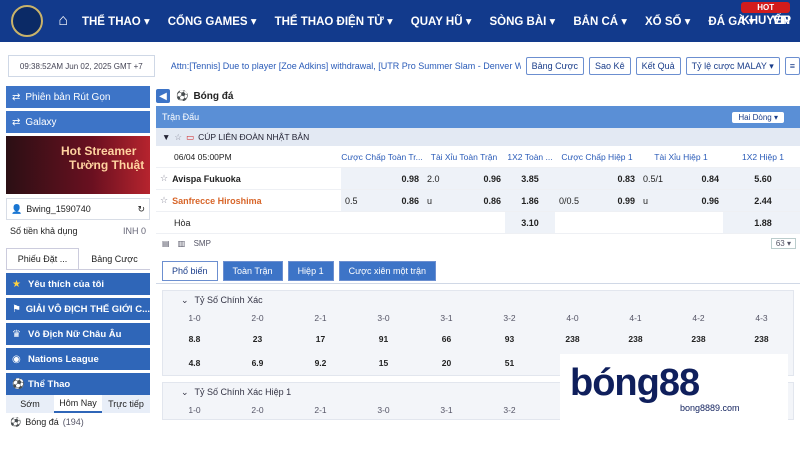 Image resolution: width=800 pixels, height=450 pixels. I want to click on sidebar-item-label: Thể Thao, so click(49, 384).